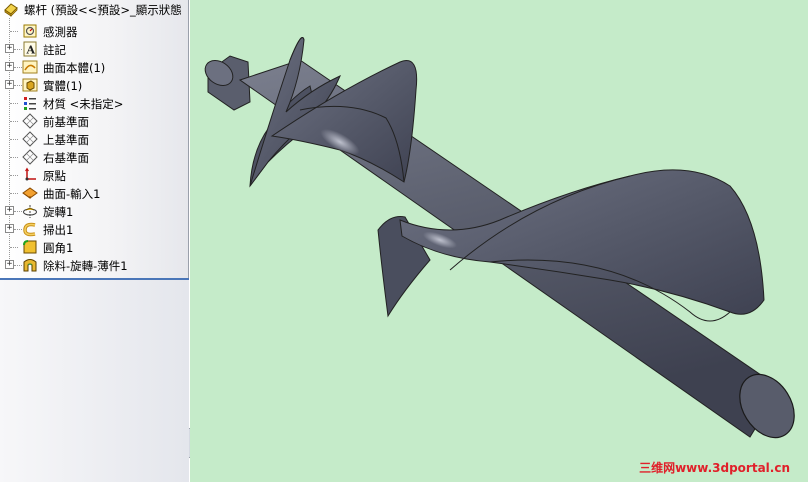 This screenshot has width=808, height=482. I want to click on tree-item-material: 材質 <未指定>, so click(94, 103).